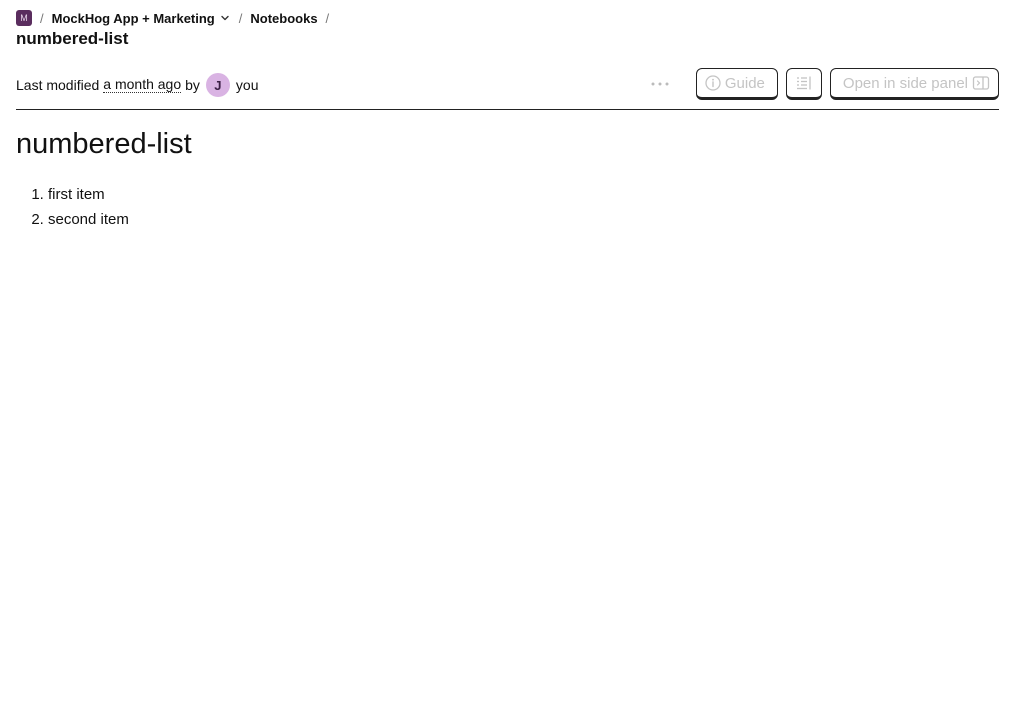  Describe the element at coordinates (713, 83) in the screenshot. I see `info-icon` at that location.